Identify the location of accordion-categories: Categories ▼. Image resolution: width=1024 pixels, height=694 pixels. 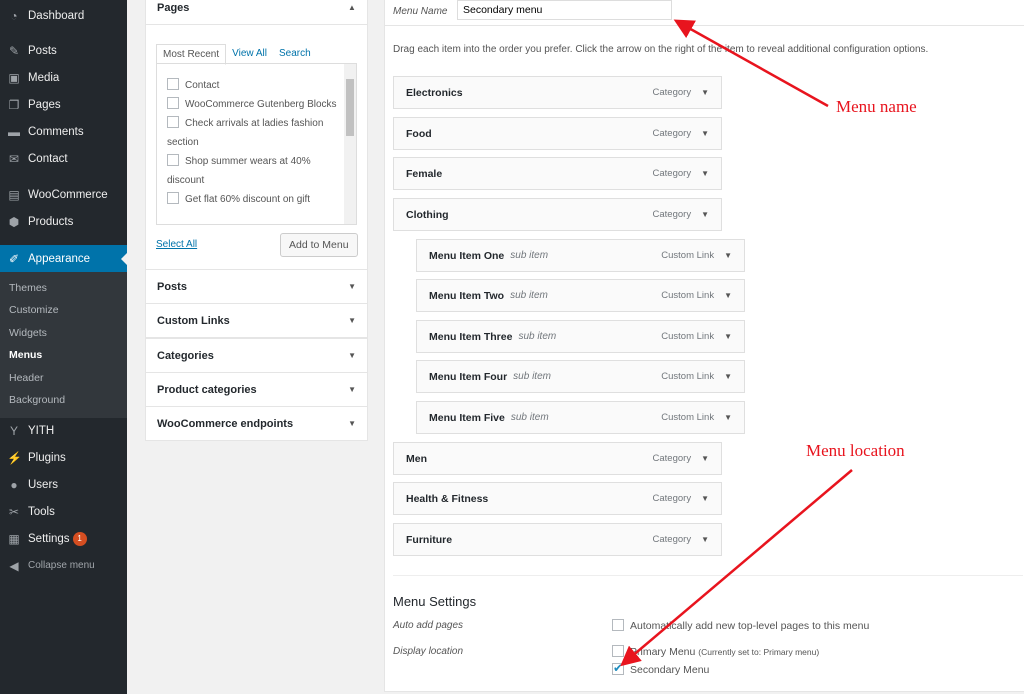
(256, 355).